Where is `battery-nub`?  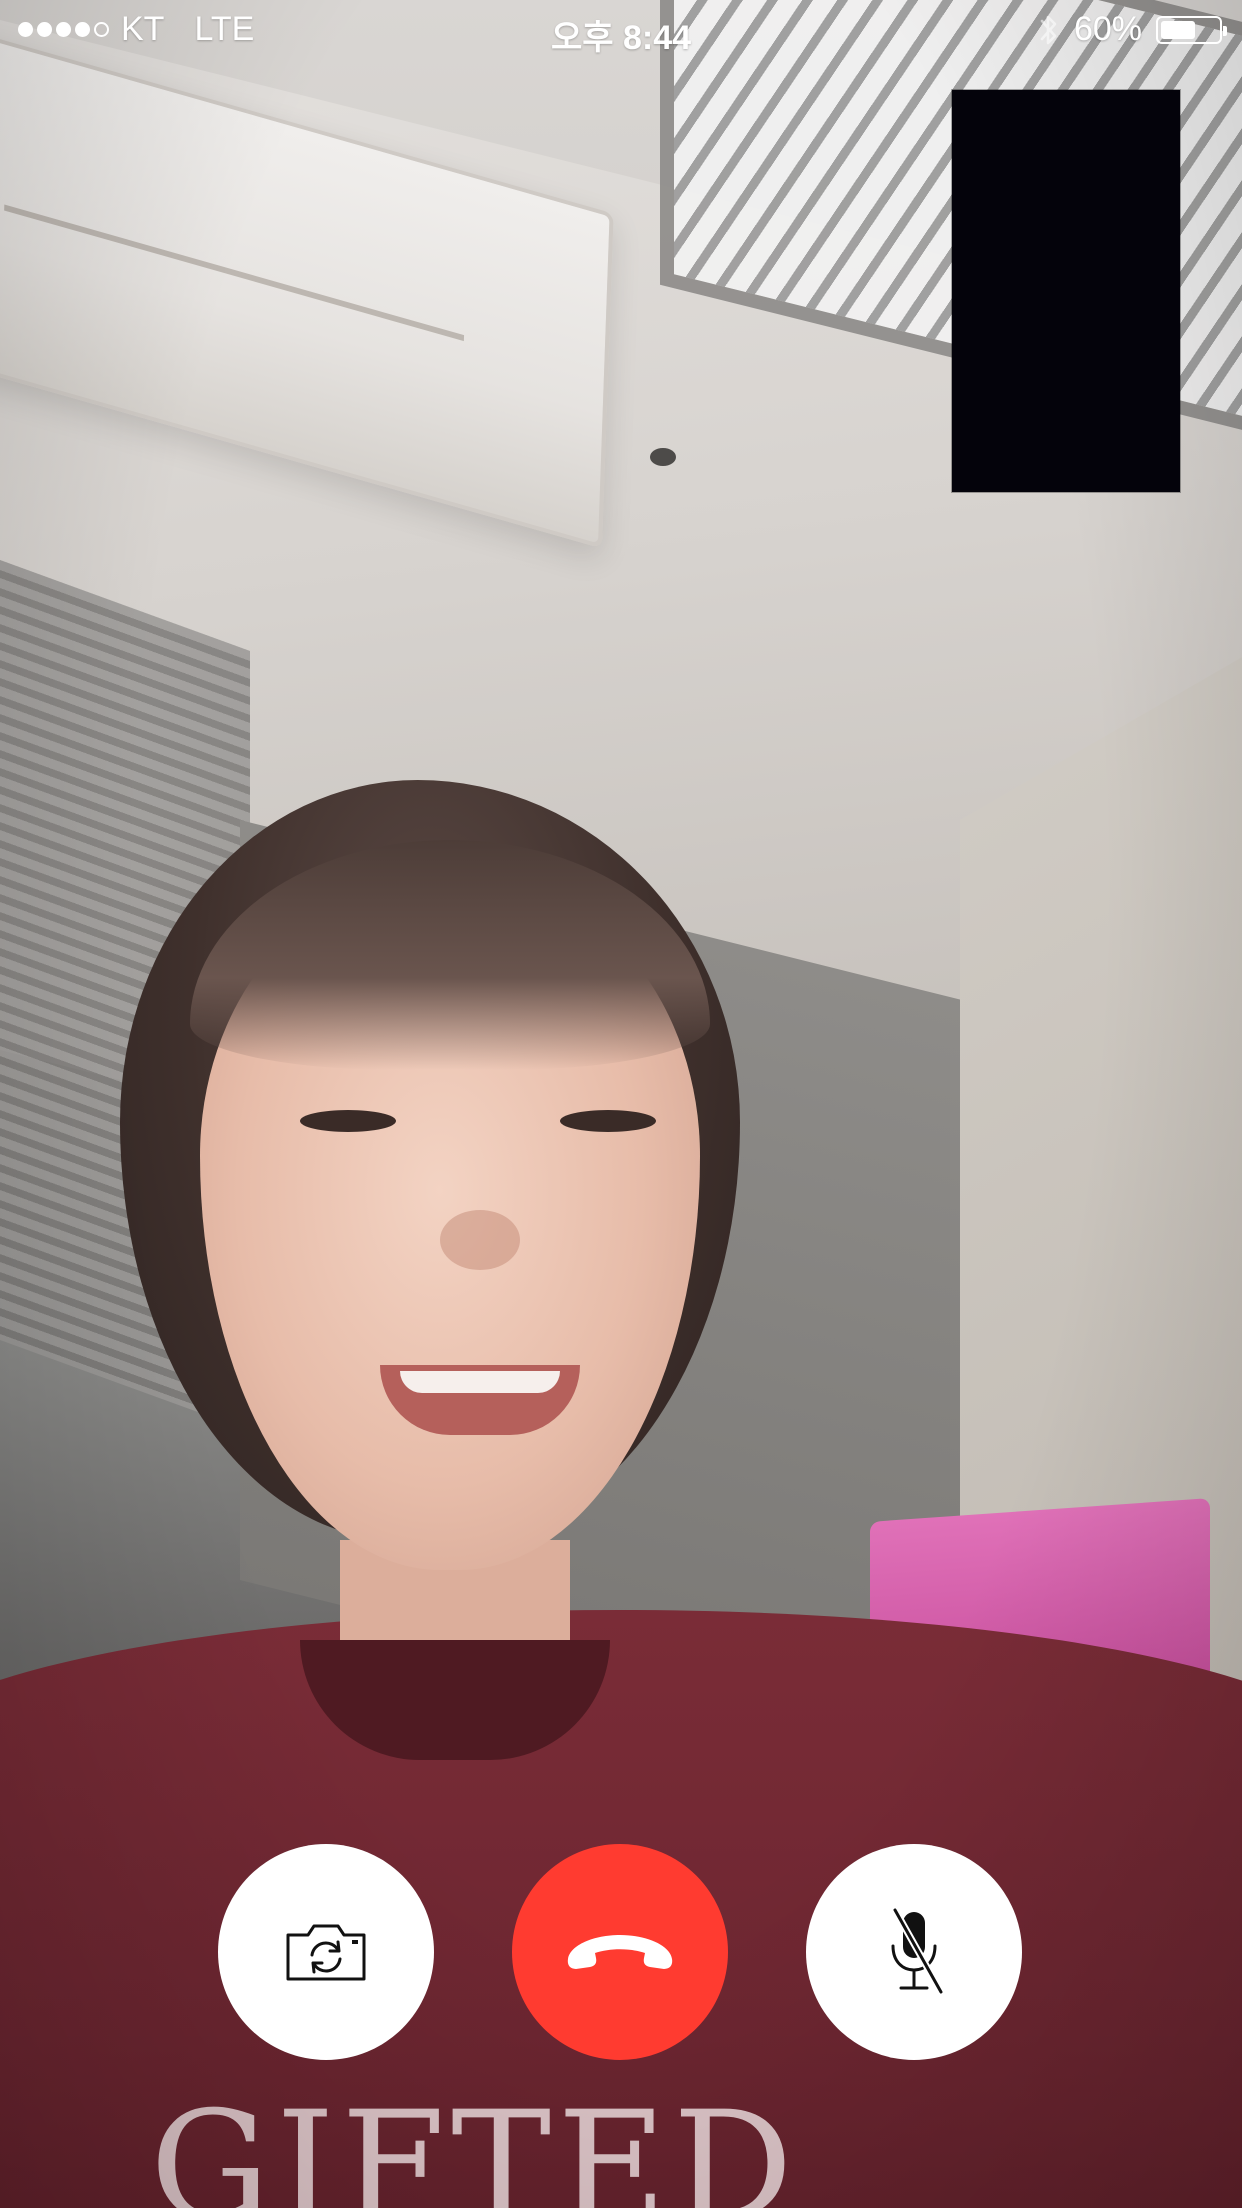
battery-nub is located at coordinates (1225, 30).